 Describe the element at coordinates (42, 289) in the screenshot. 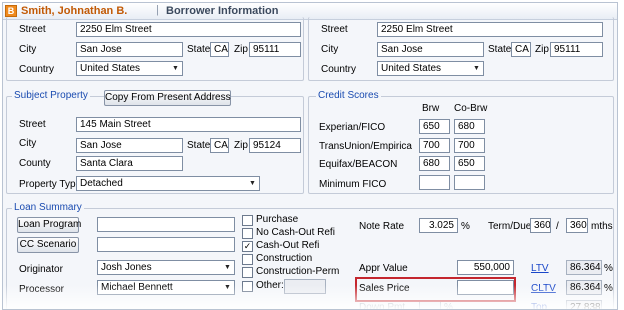

I see `processor-label: Processor` at that location.